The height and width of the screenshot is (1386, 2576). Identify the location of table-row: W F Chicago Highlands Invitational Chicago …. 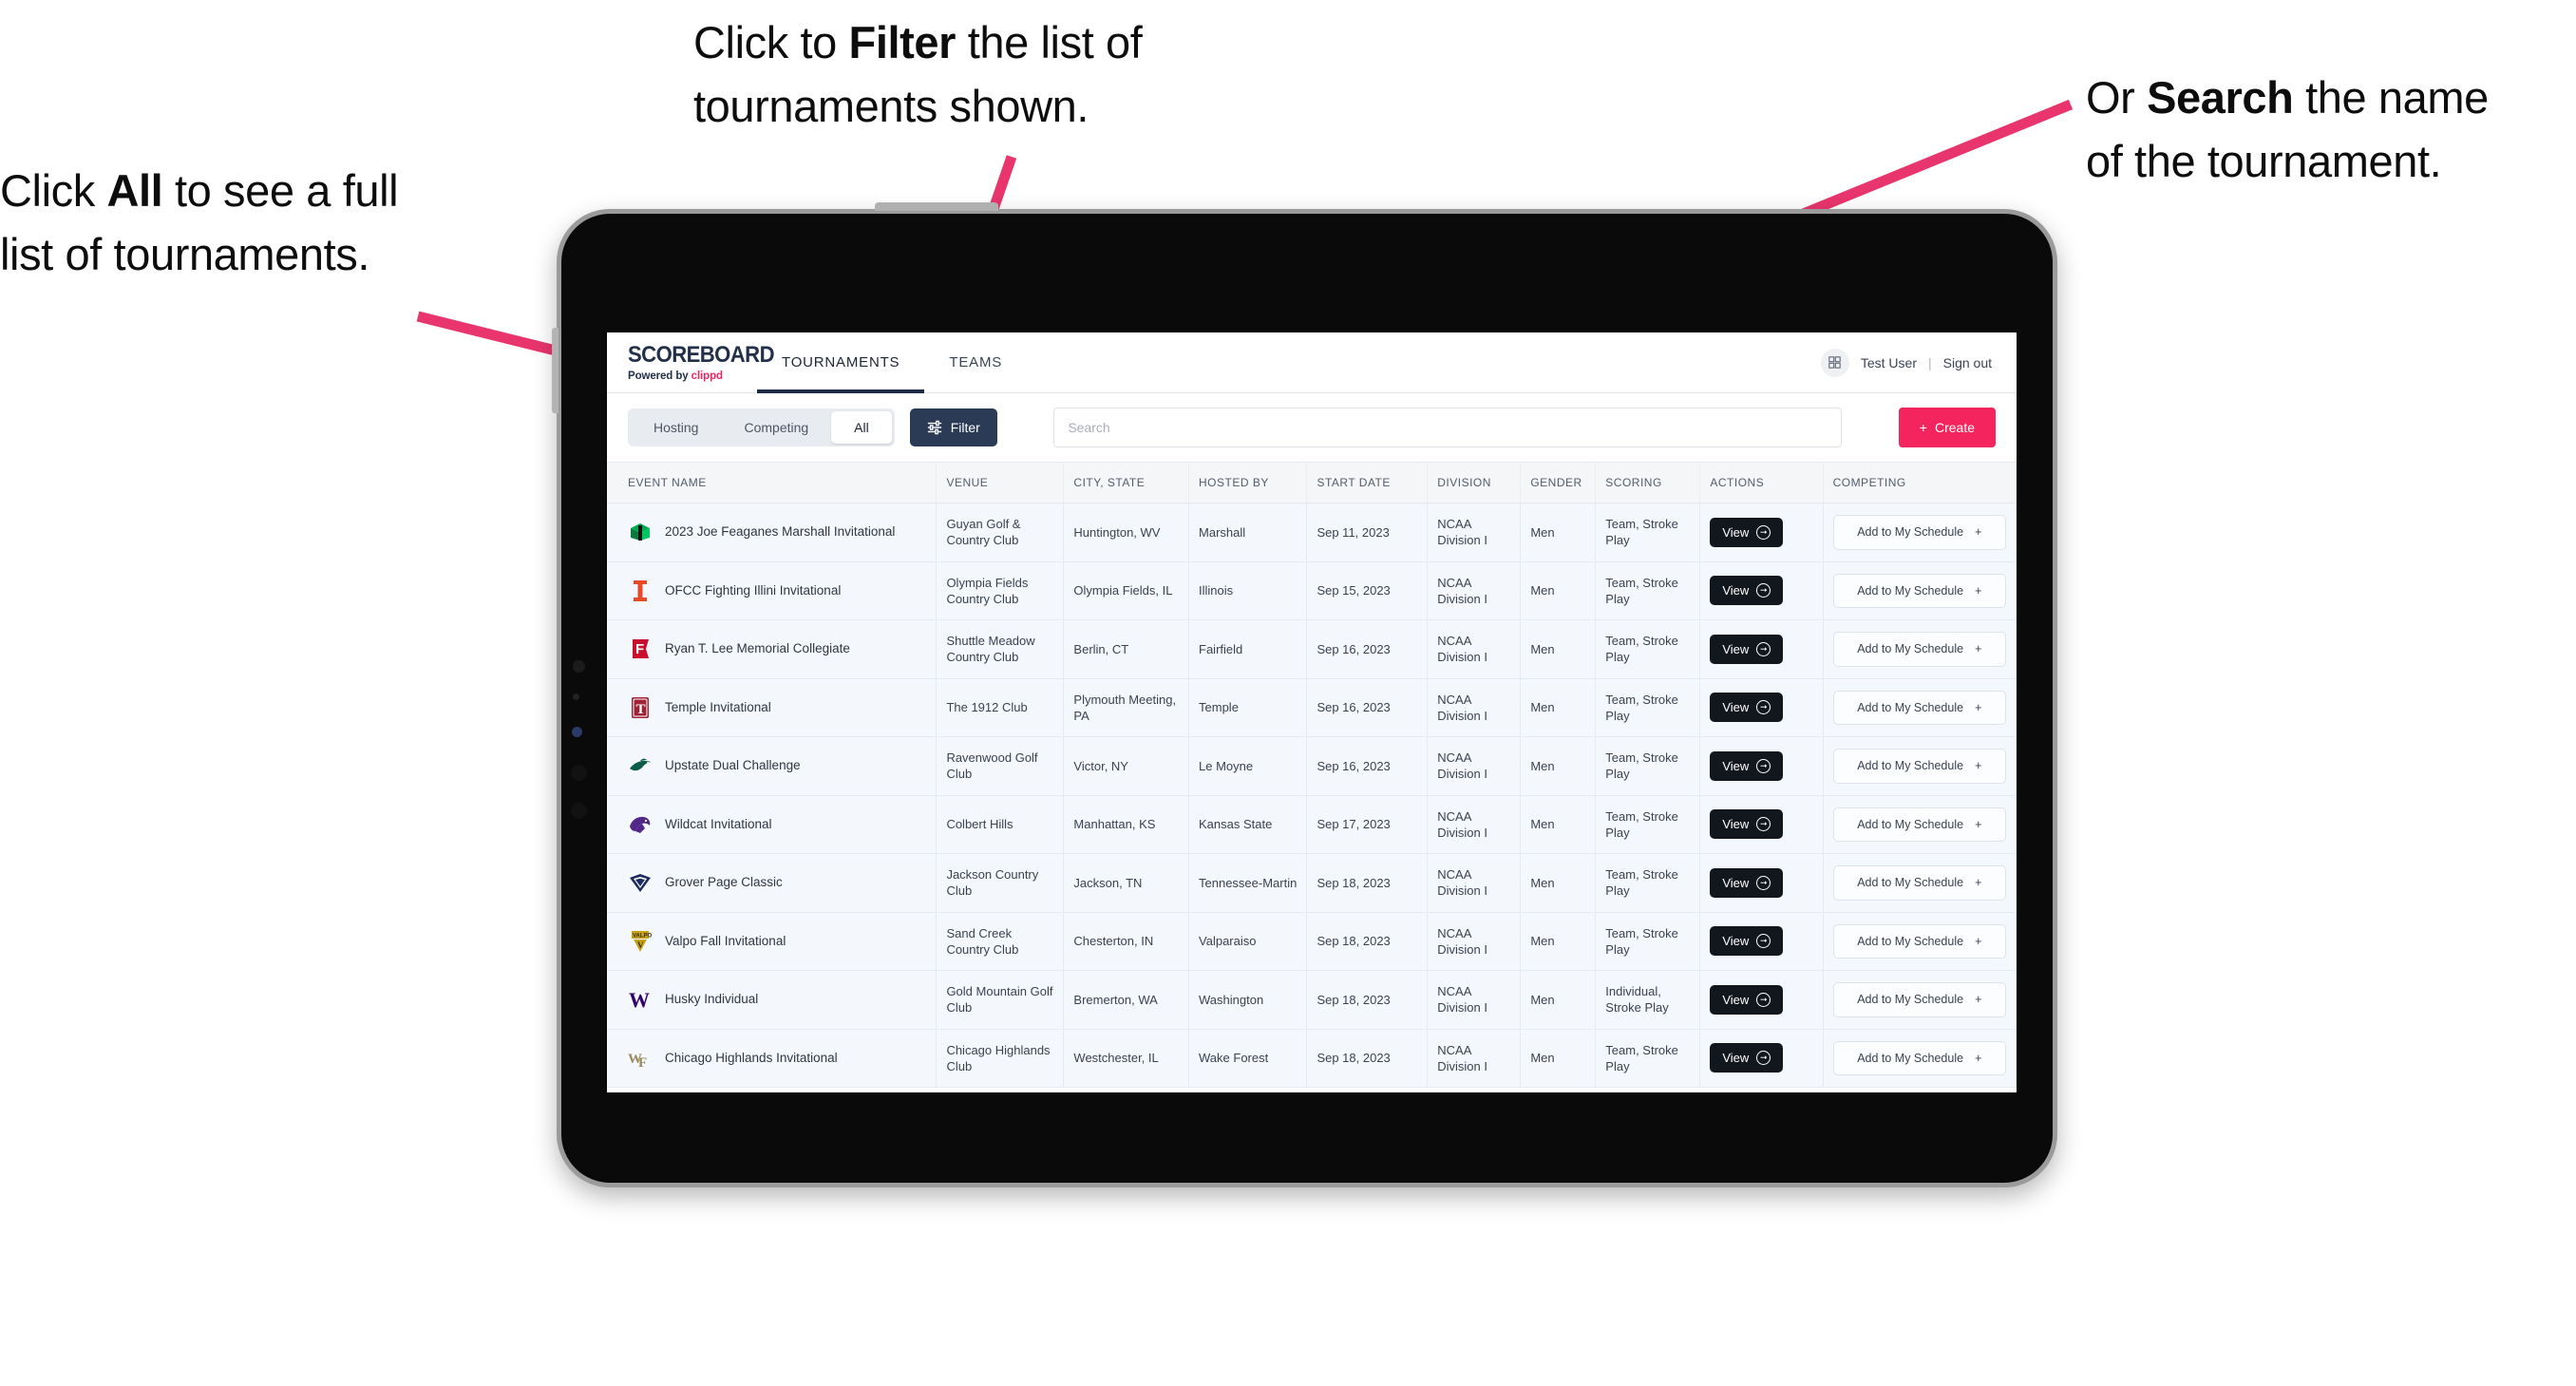
(1312, 1058).